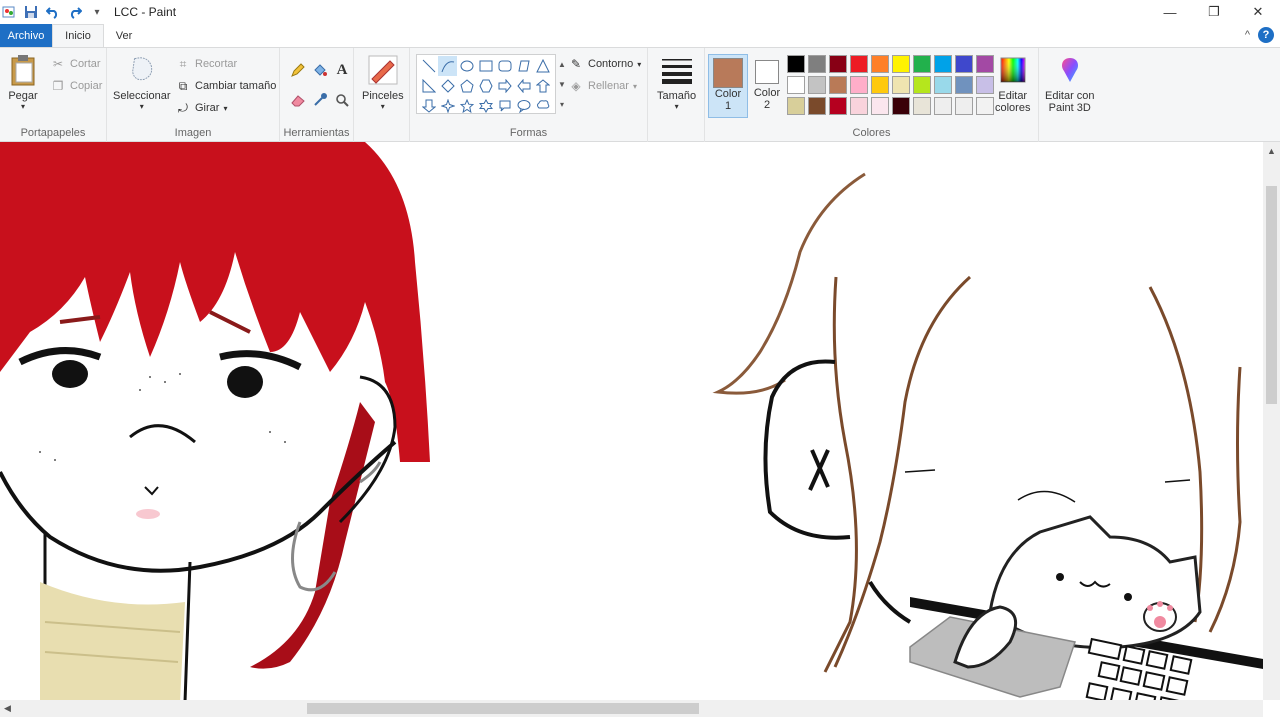 The height and width of the screenshot is (720, 1280). Describe the element at coordinates (1247, 35) in the screenshot. I see `collapse-ribbon-button: ^` at that location.